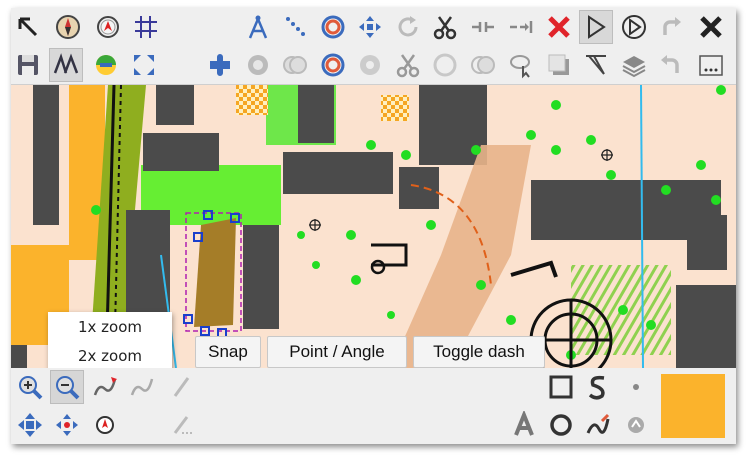 The image size is (750, 462). I want to click on duplicate-icon, so click(559, 65).